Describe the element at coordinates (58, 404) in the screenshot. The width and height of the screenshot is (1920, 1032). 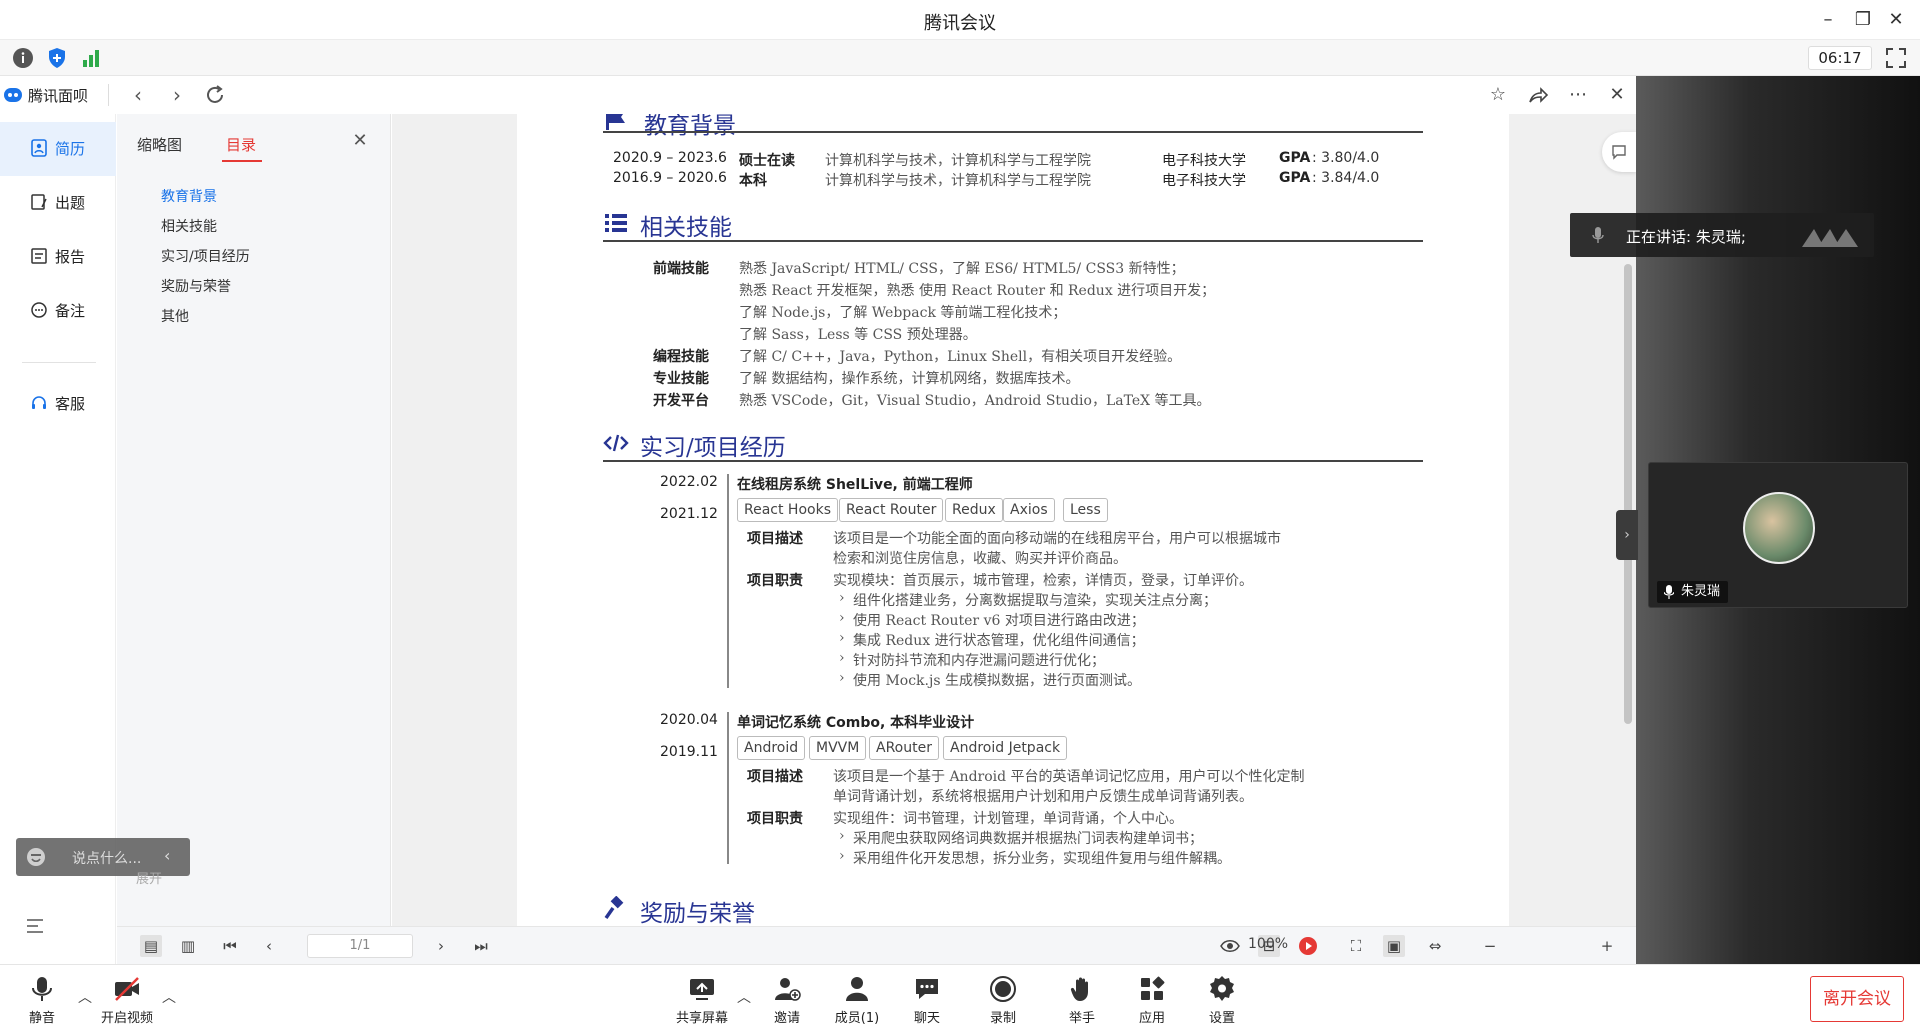
I see `sidebar-item-service: 客服` at that location.